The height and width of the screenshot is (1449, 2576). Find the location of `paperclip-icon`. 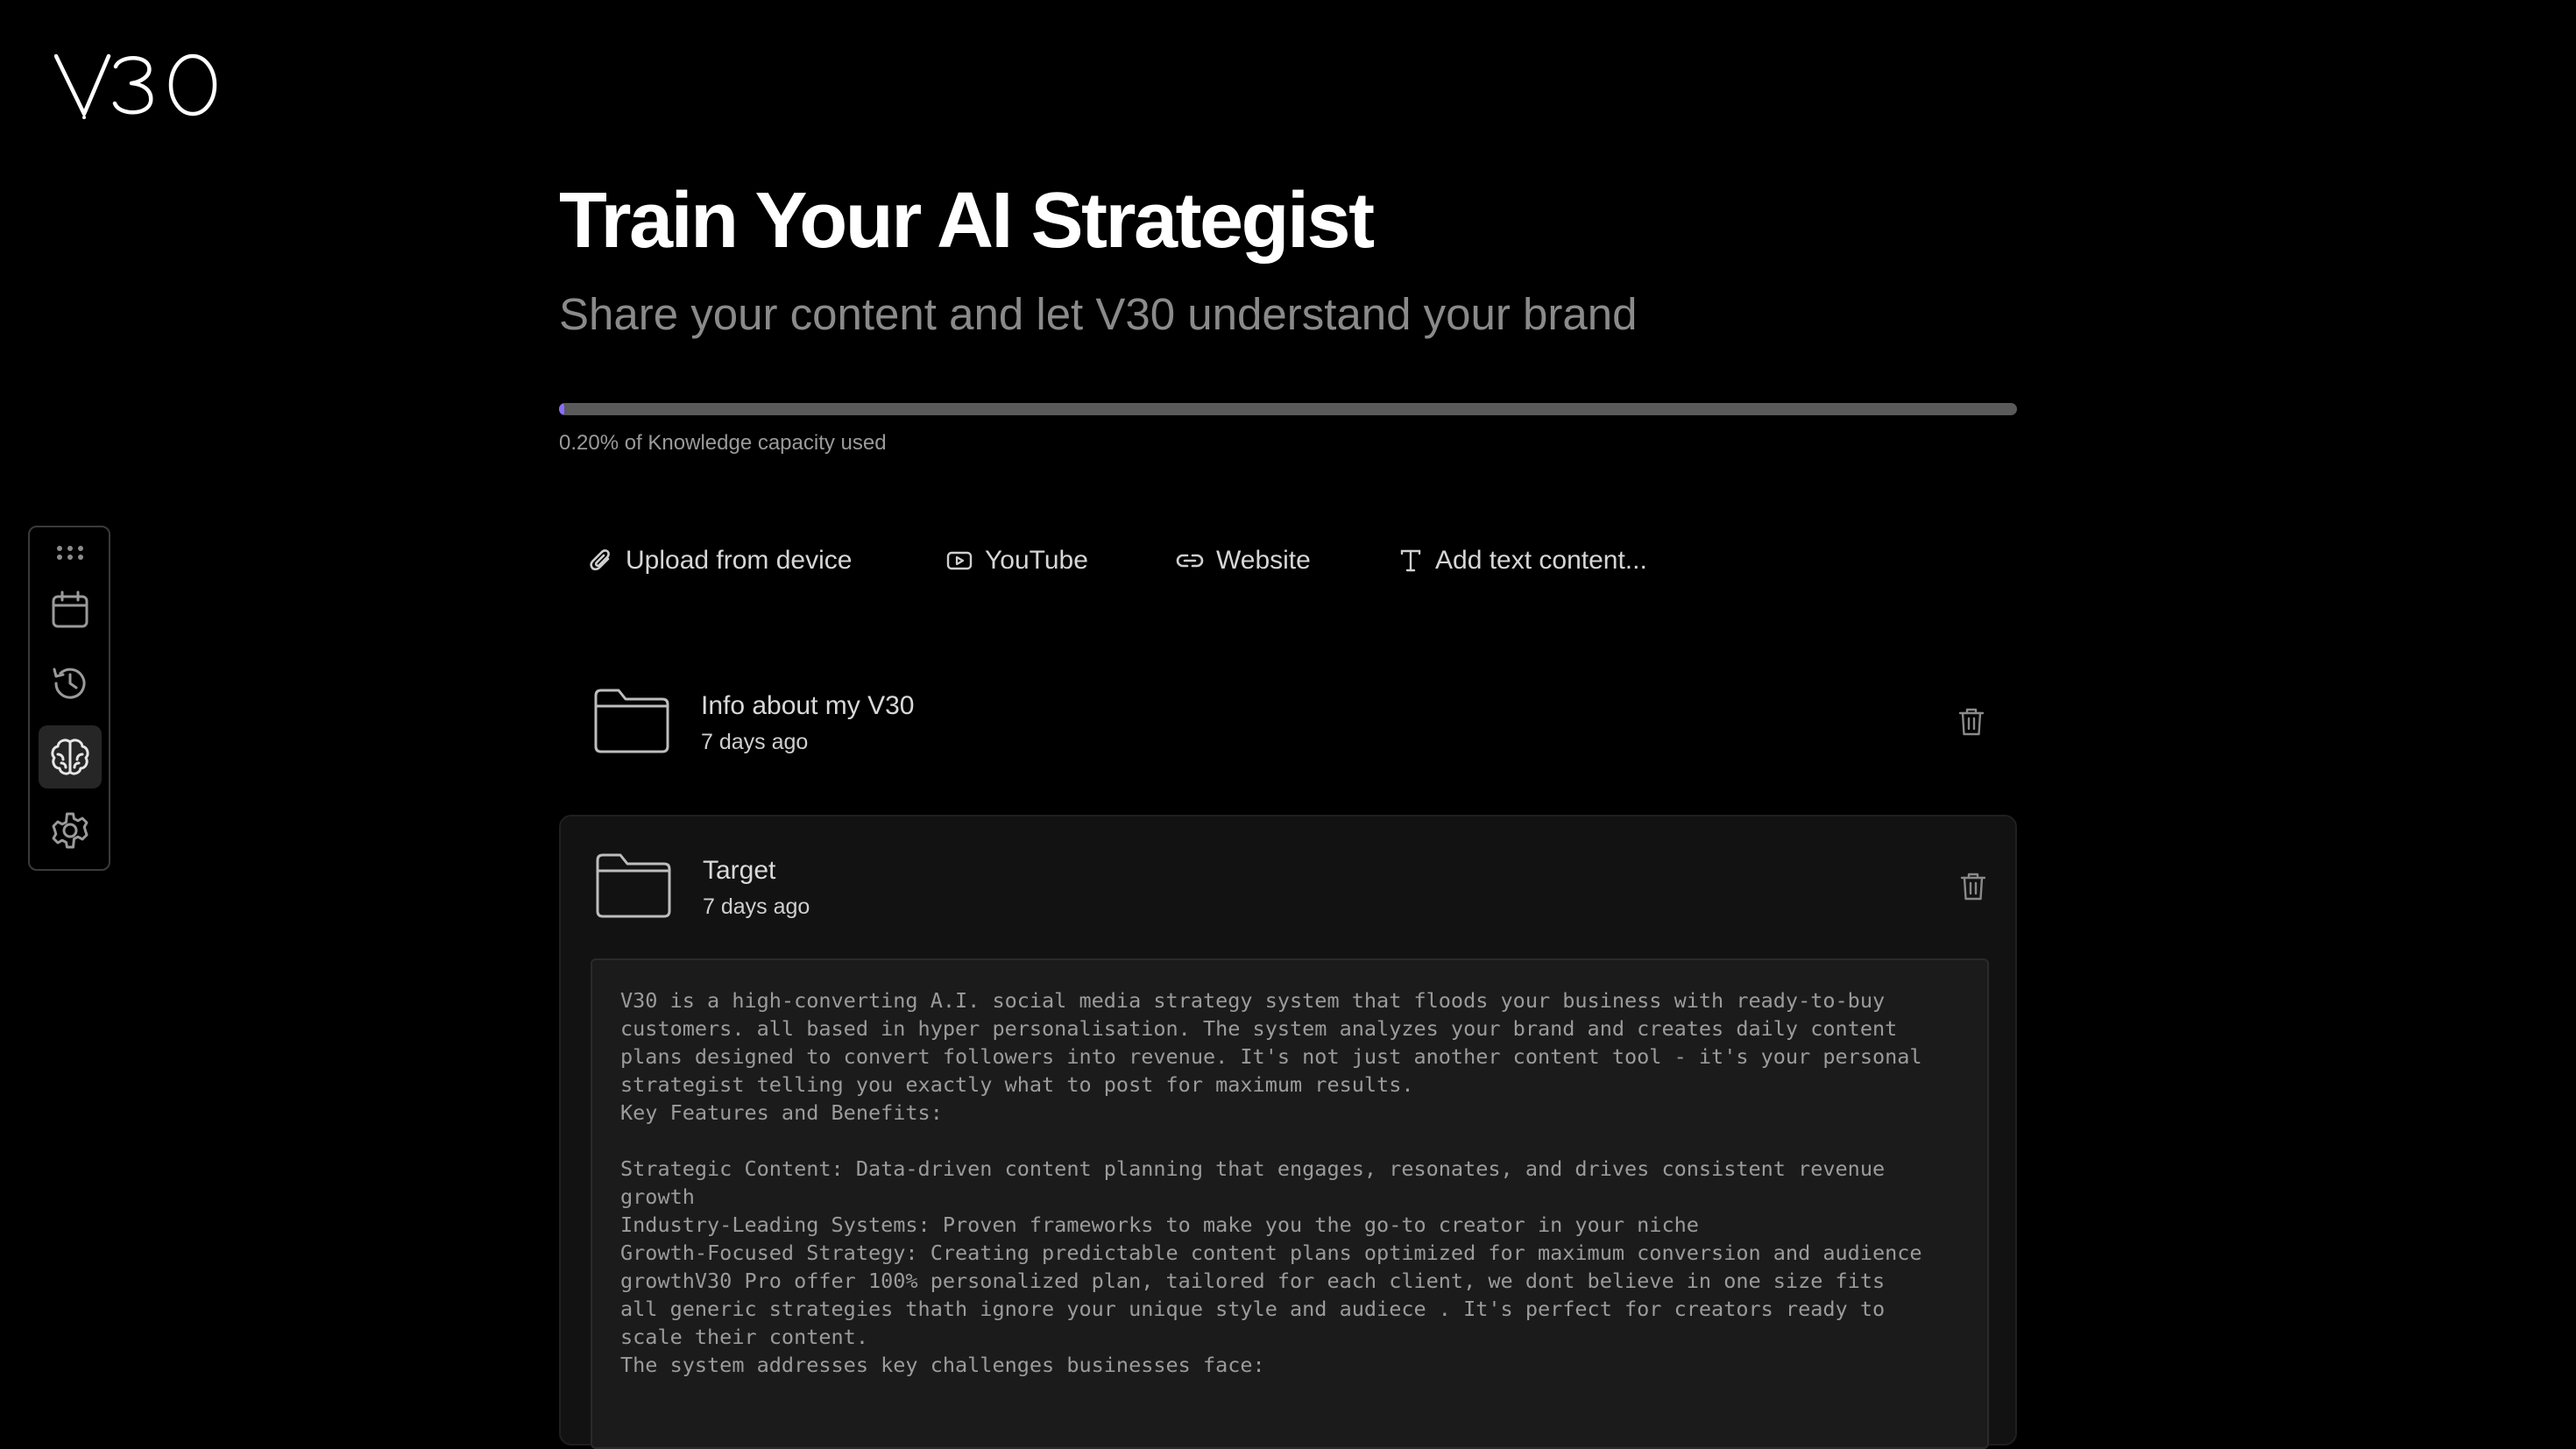

paperclip-icon is located at coordinates (600, 560).